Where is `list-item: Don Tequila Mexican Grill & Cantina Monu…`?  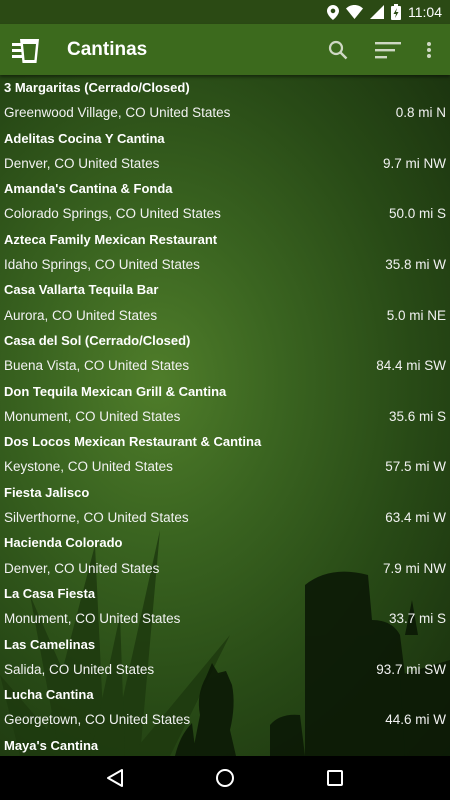 list-item: Don Tequila Mexican Grill & Cantina Monu… is located at coordinates (225, 404).